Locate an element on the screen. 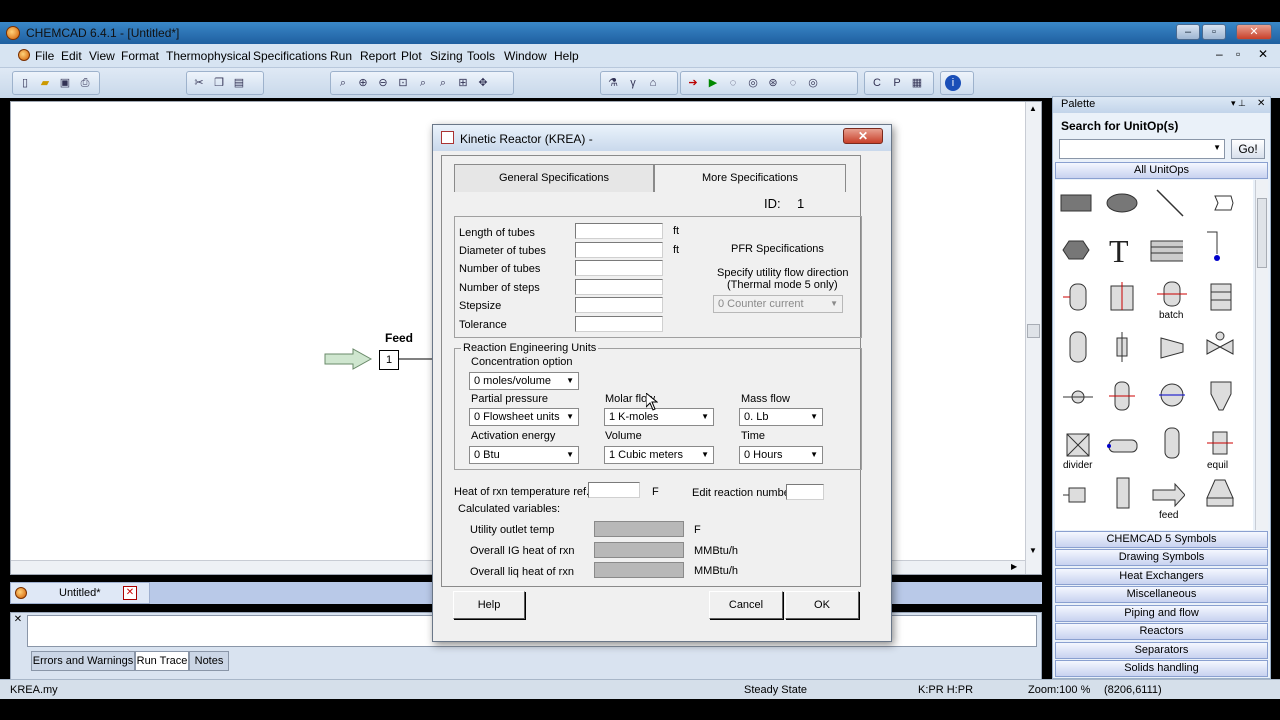 The width and height of the screenshot is (1280, 720). partial-pressure-select: 0 Flowsheet units ▼ is located at coordinates (524, 417).